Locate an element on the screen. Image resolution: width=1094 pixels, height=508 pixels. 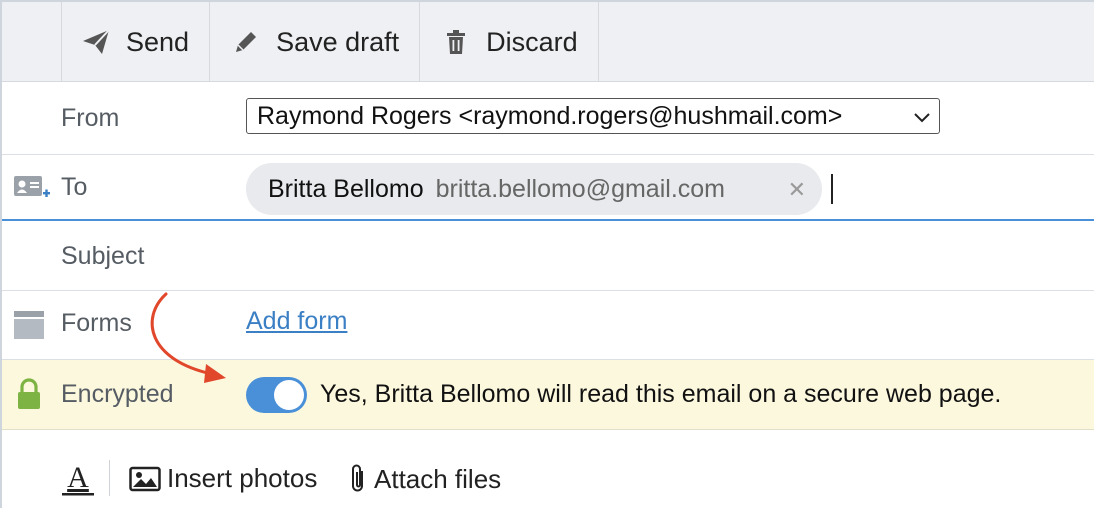
save-draft-label: Save draft is located at coordinates (338, 41).